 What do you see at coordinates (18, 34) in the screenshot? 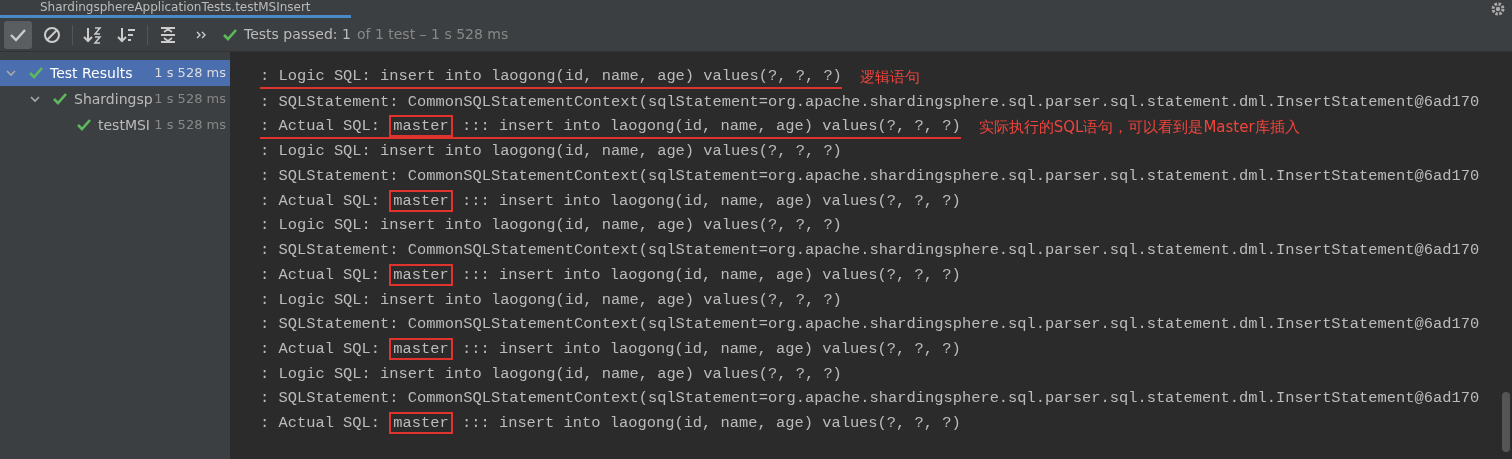
I see `show-passed-button` at bounding box center [18, 34].